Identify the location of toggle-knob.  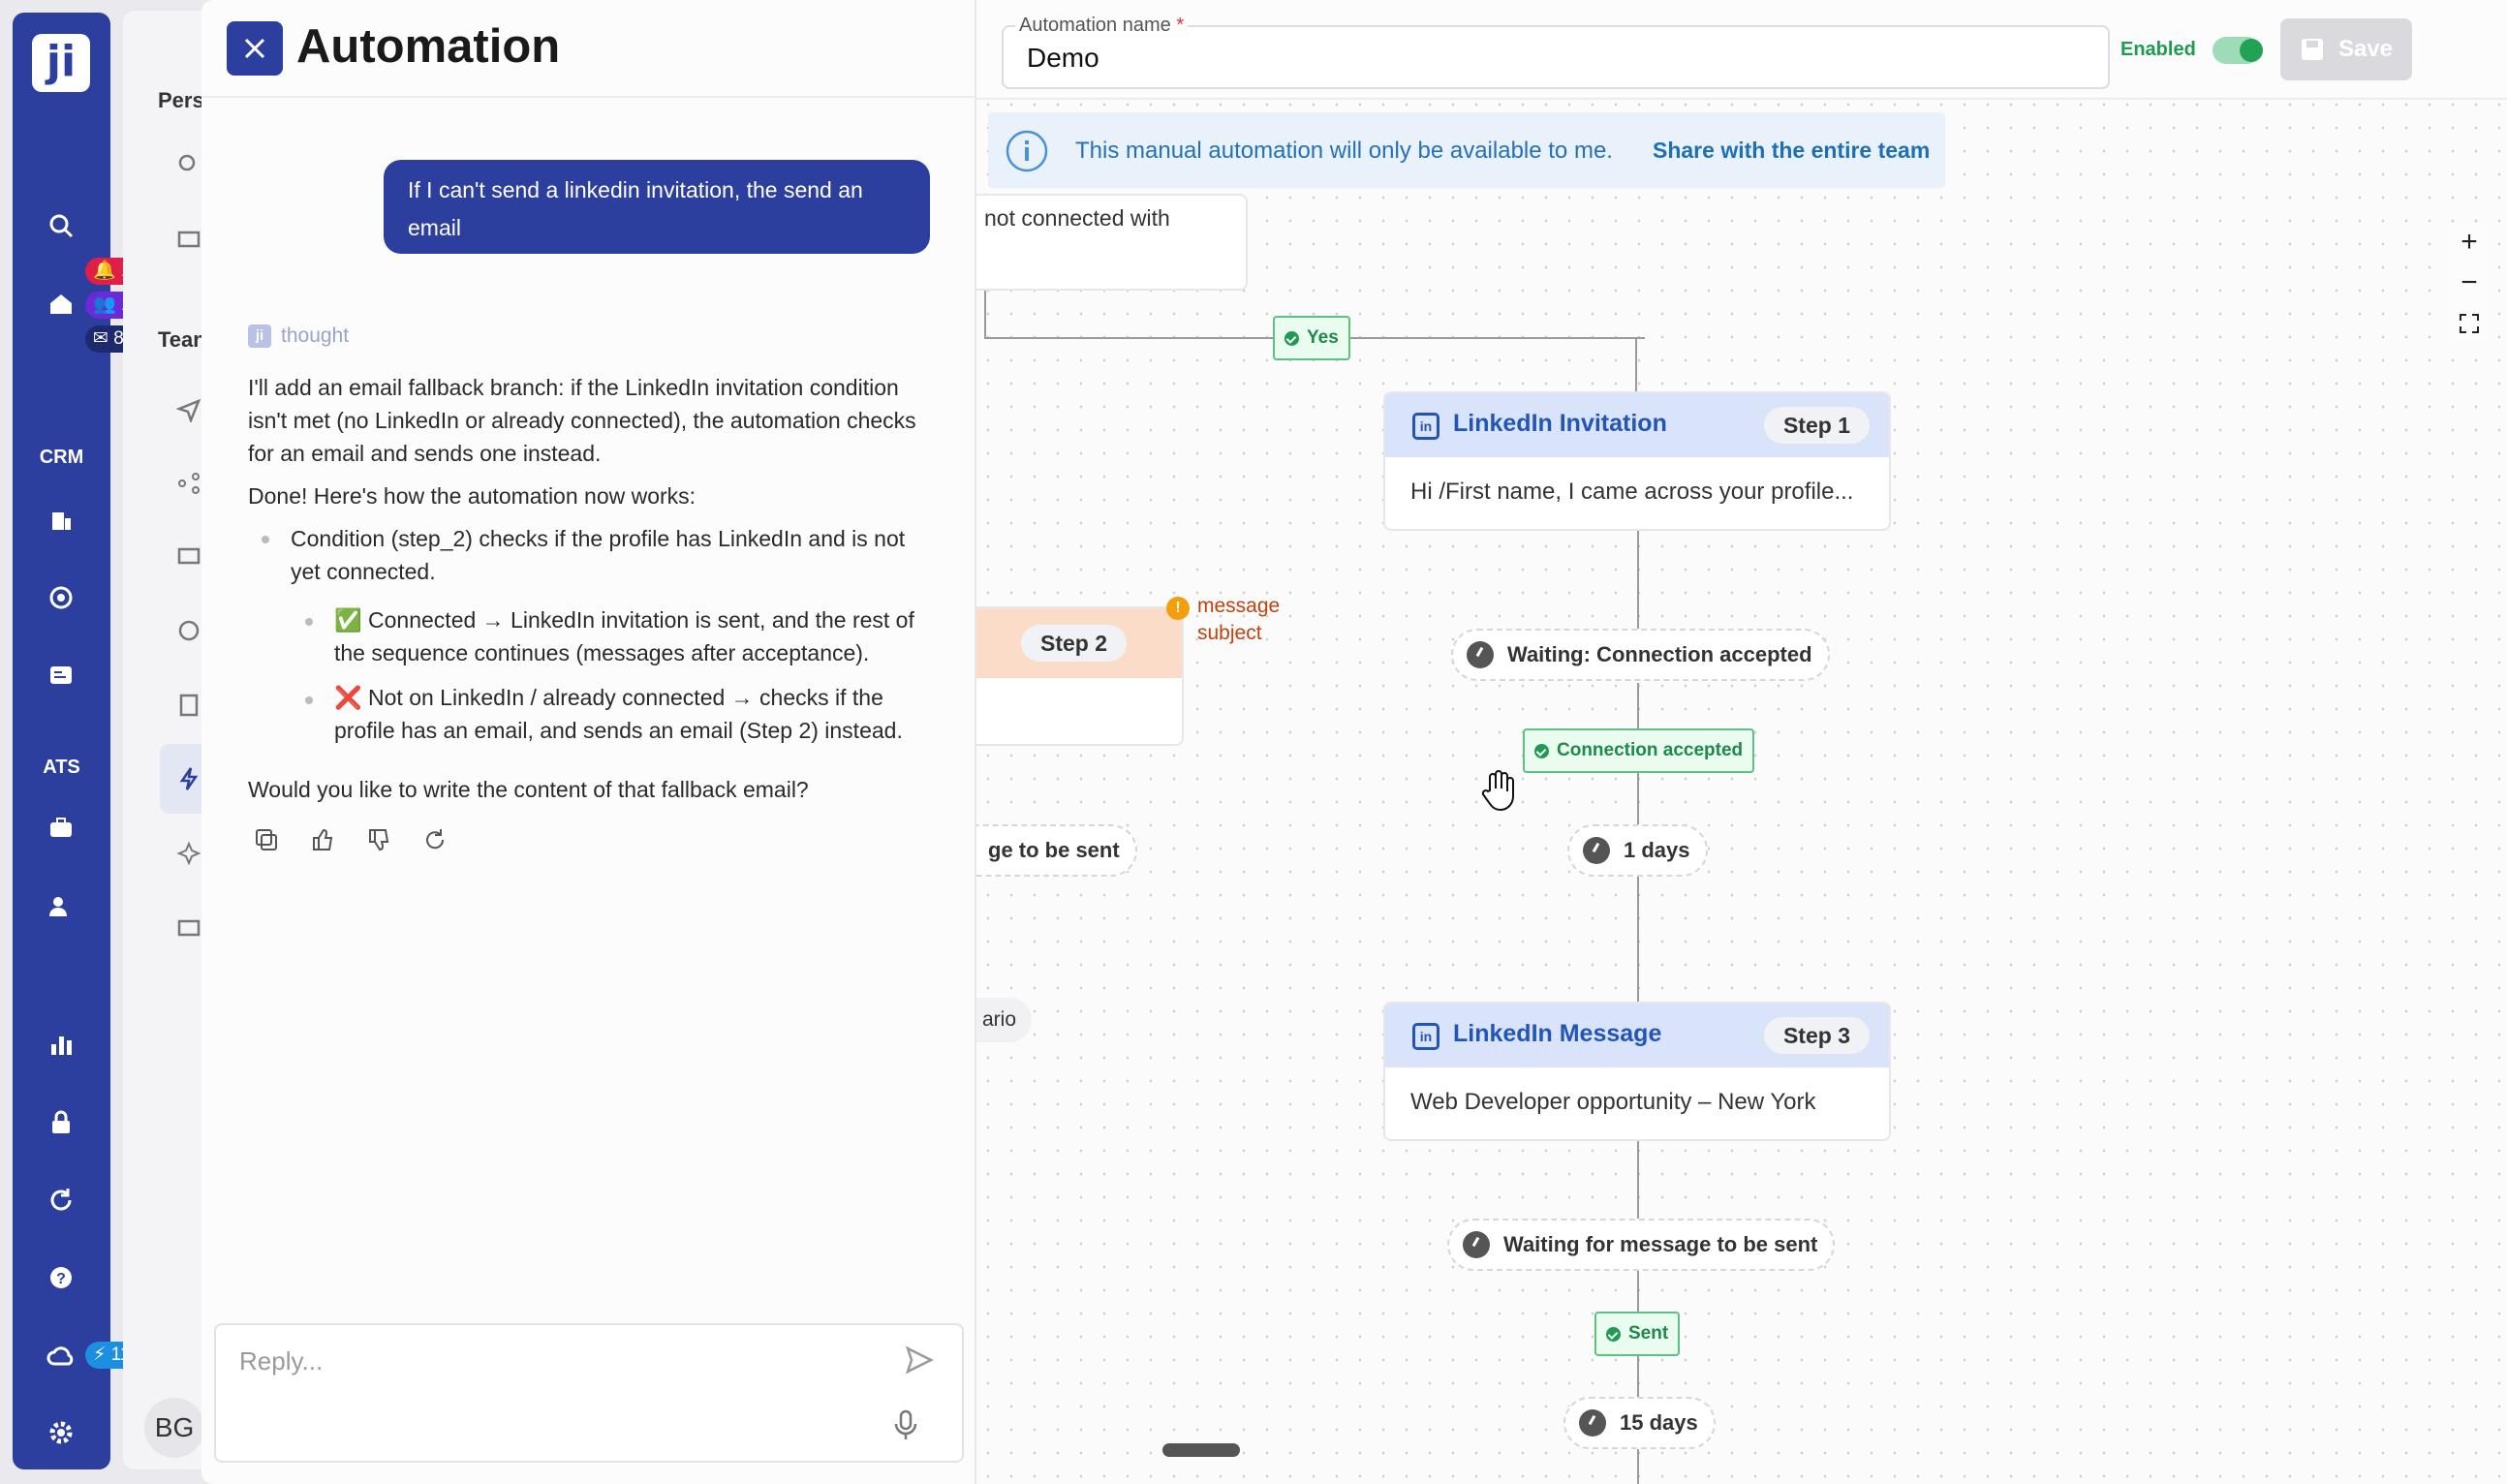
(2251, 50).